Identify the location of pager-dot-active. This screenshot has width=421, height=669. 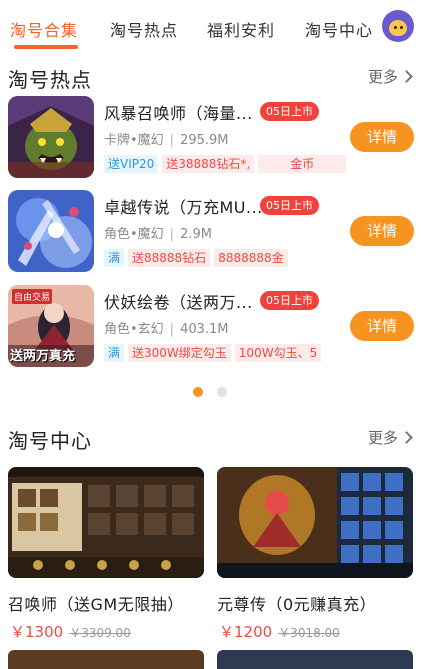
(198, 392).